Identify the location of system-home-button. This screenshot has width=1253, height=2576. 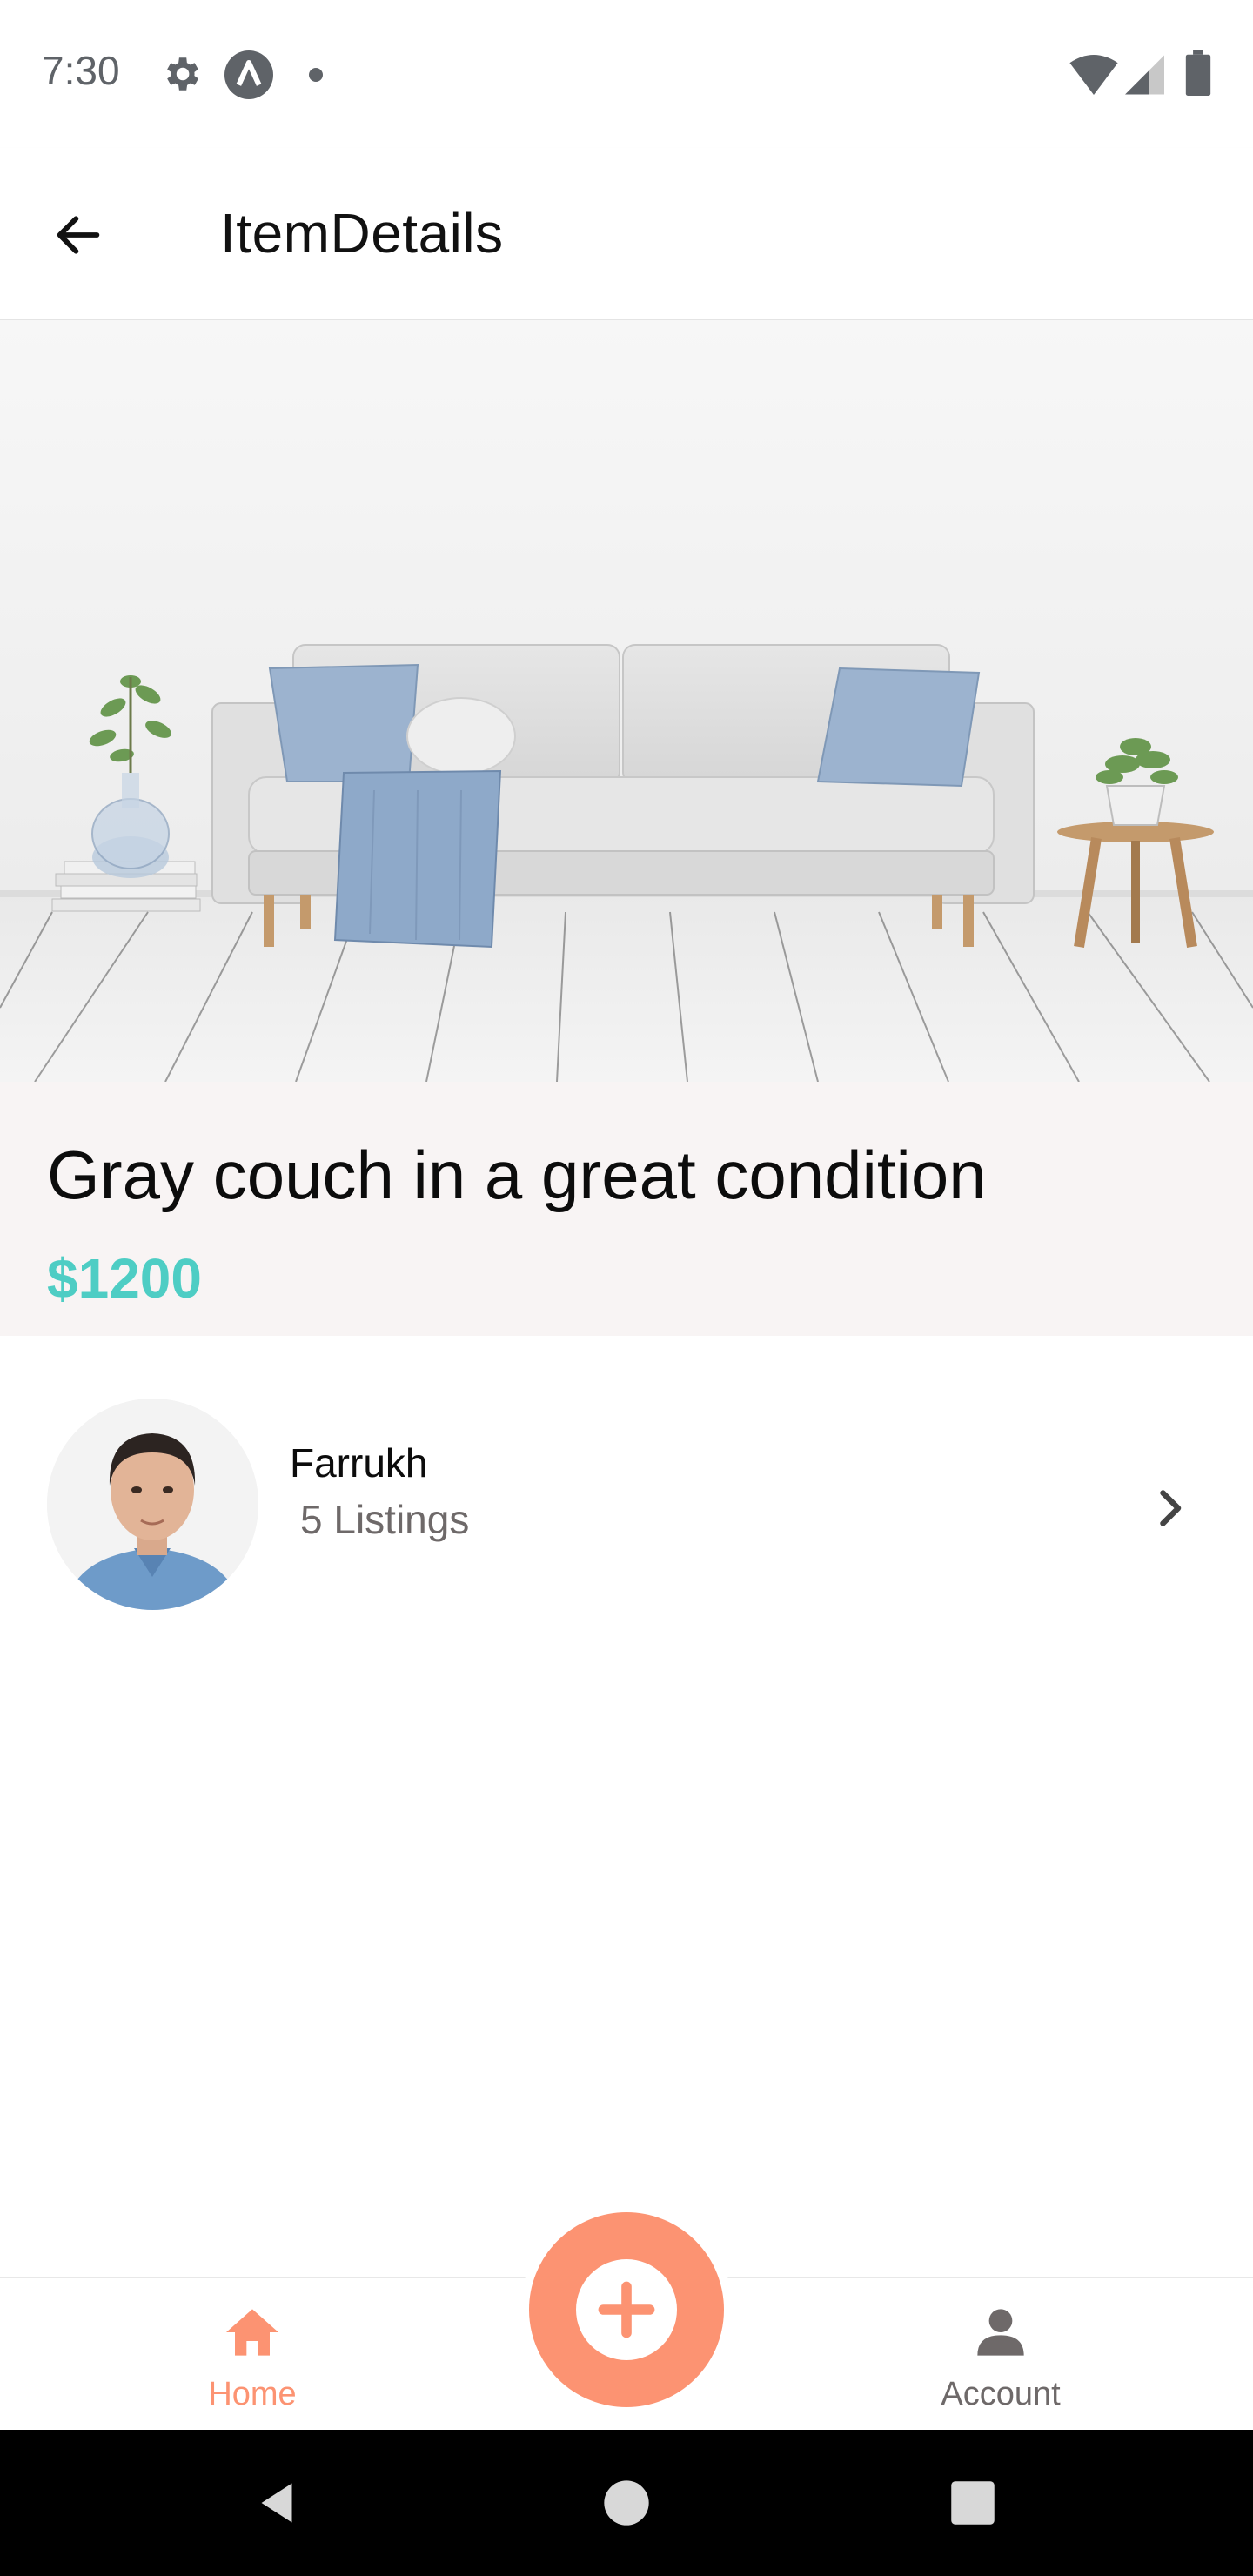
(626, 2502).